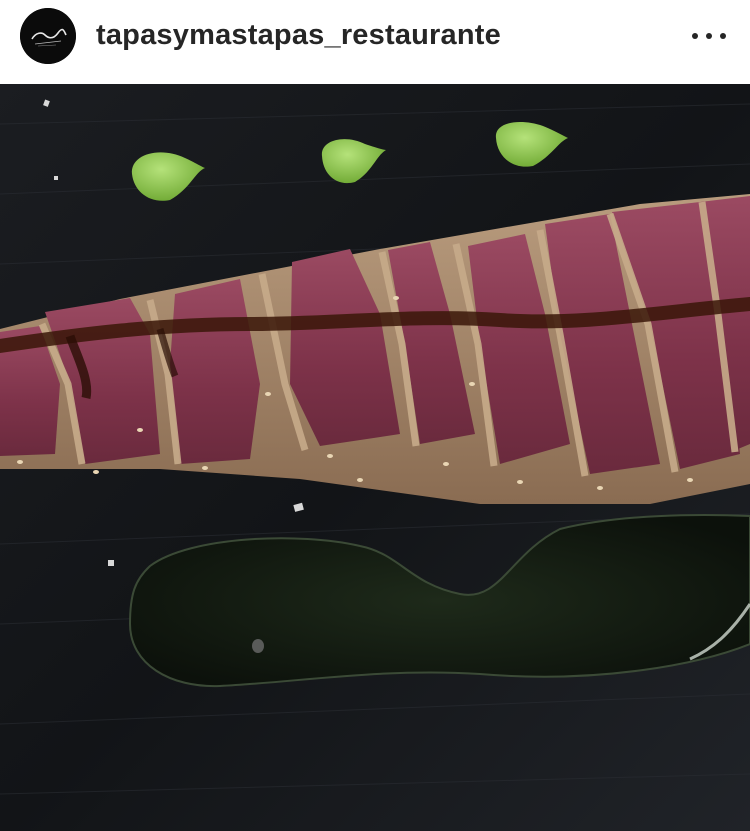 Image resolution: width=750 pixels, height=831 pixels. I want to click on post-header: tapasymastapas_restaurante, so click(375, 42).